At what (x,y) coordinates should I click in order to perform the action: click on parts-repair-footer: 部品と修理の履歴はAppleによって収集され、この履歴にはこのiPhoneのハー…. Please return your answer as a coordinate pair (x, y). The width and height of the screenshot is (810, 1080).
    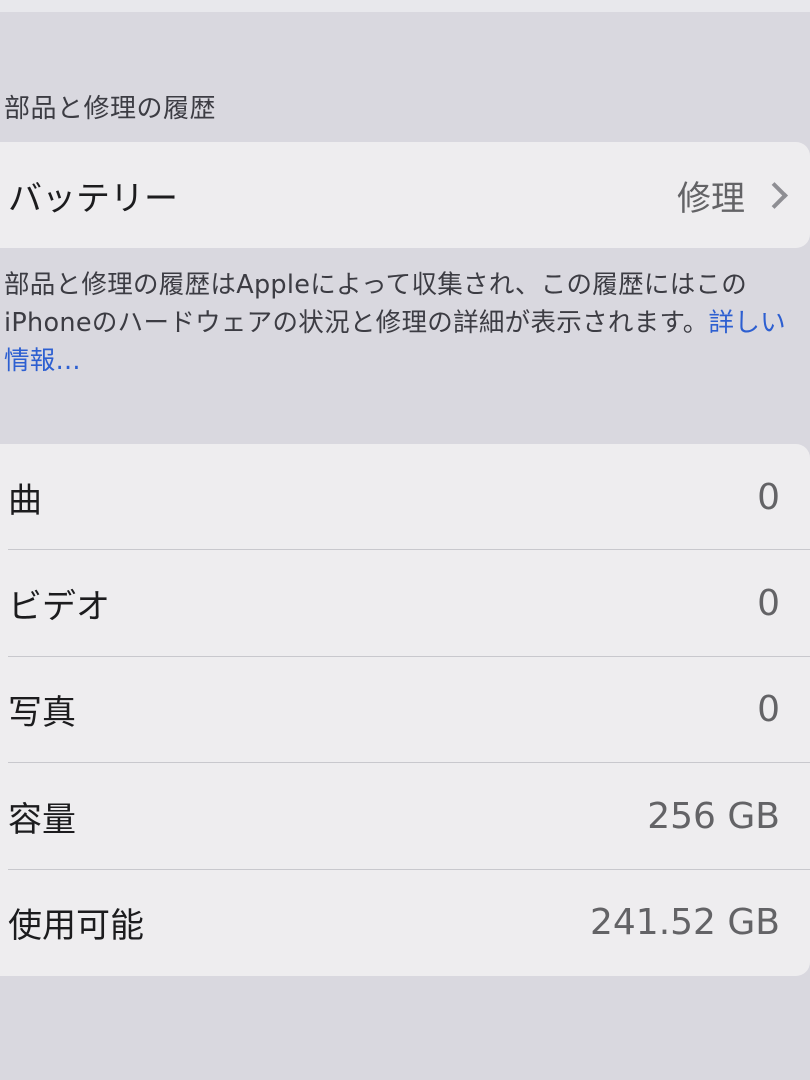
    Looking at the image, I should click on (399, 323).